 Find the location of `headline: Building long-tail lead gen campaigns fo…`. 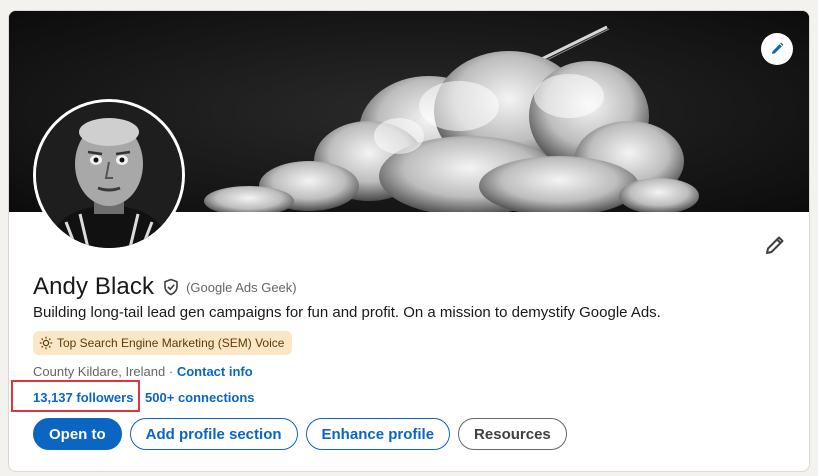

headline: Building long-tail lead gen campaigns fo… is located at coordinates (347, 312).